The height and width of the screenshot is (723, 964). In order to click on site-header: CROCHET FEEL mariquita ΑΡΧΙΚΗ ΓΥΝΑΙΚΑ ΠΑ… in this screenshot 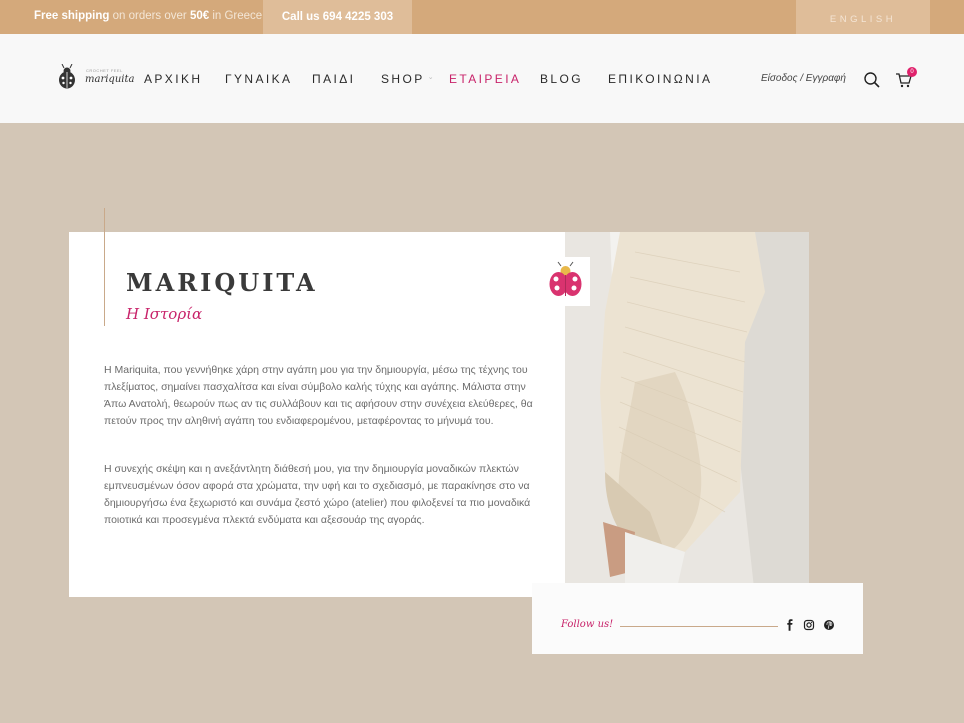, I will do `click(482, 78)`.